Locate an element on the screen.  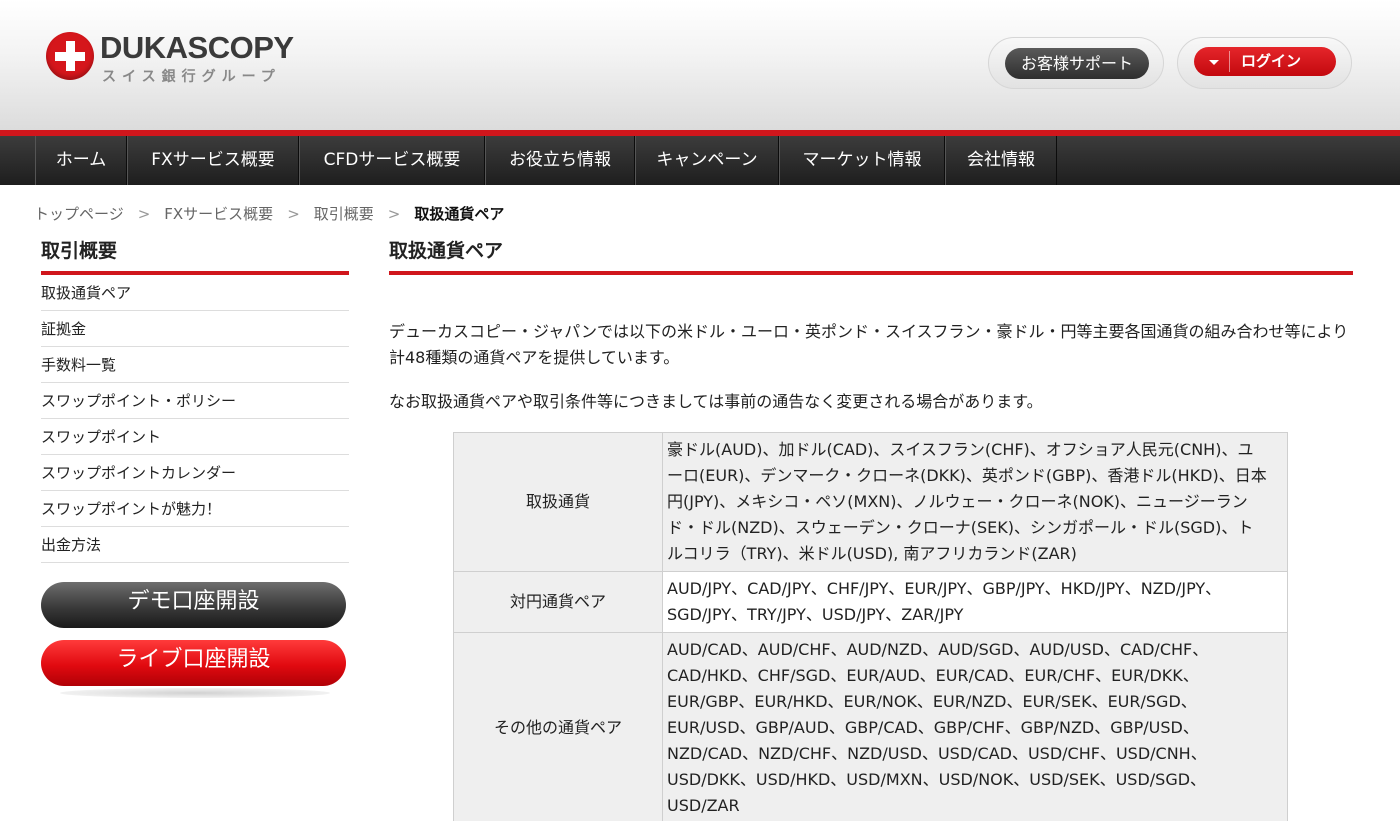
login-pill: ログイン is located at coordinates (1264, 63).